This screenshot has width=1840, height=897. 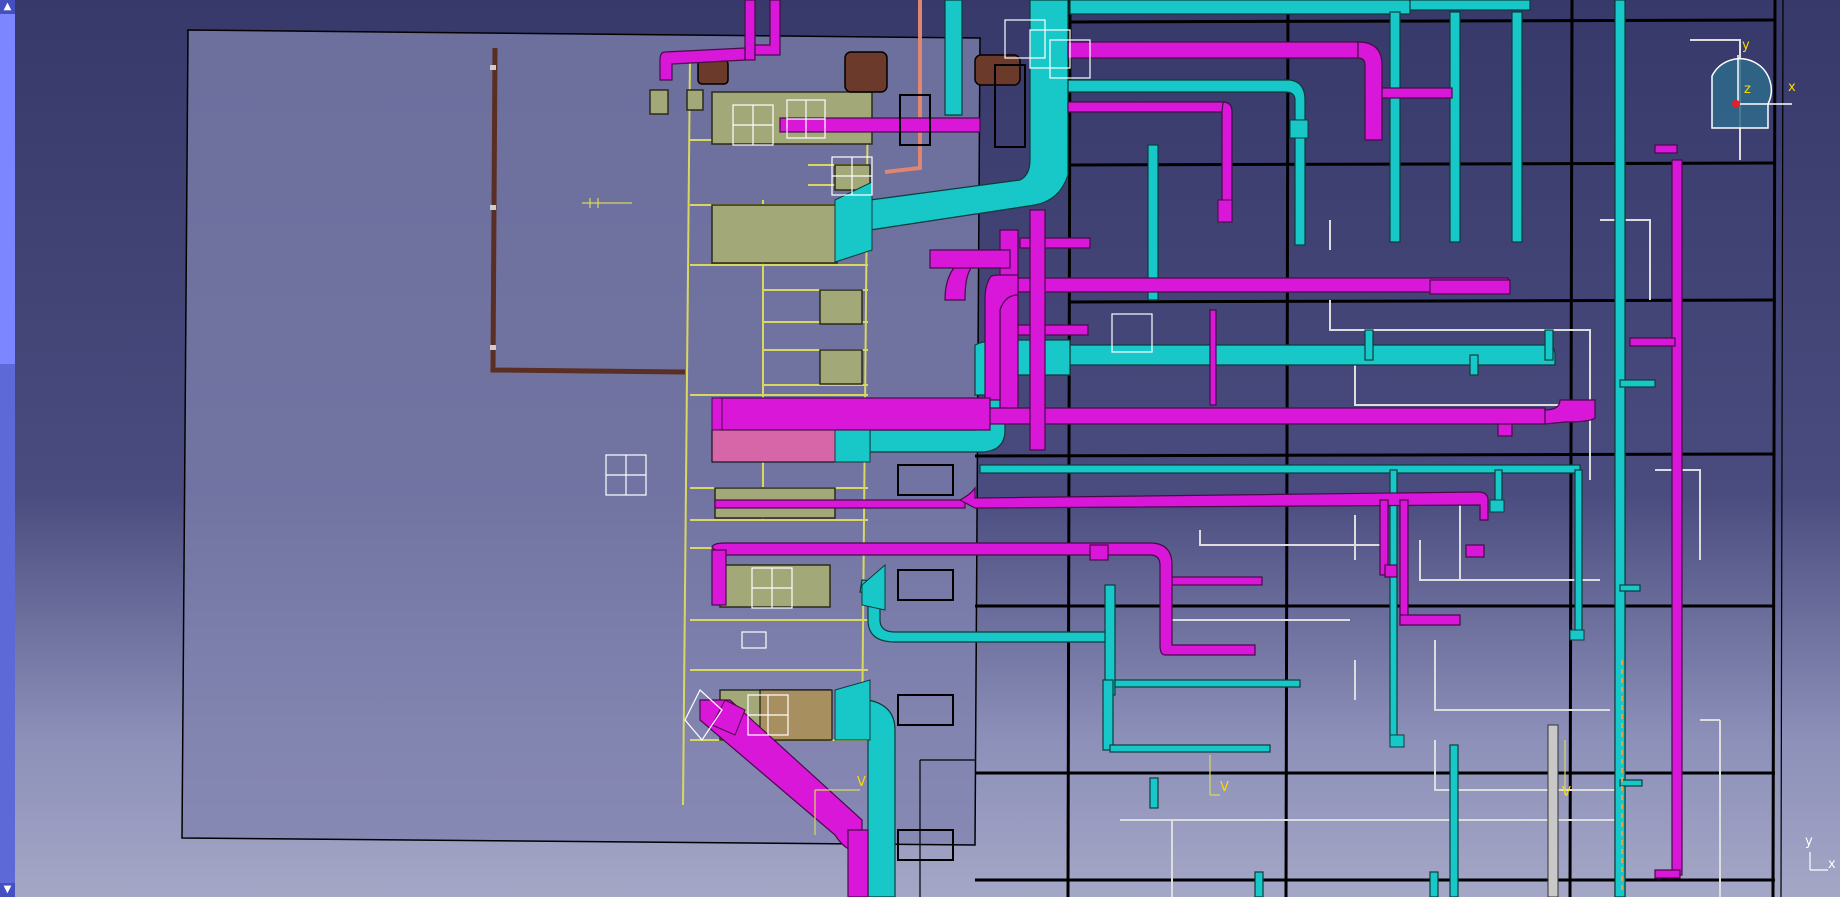 I want to click on annotation-v1: V, so click(x=861, y=782).